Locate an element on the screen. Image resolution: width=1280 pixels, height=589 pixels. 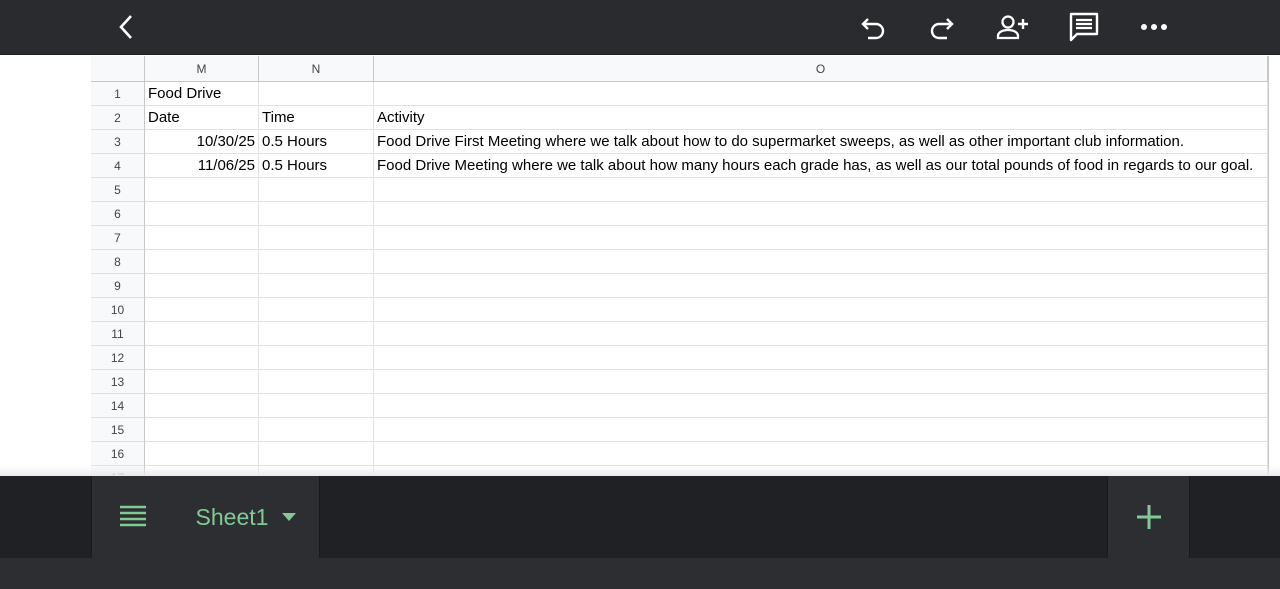
cell-m10 is located at coordinates (202, 310).